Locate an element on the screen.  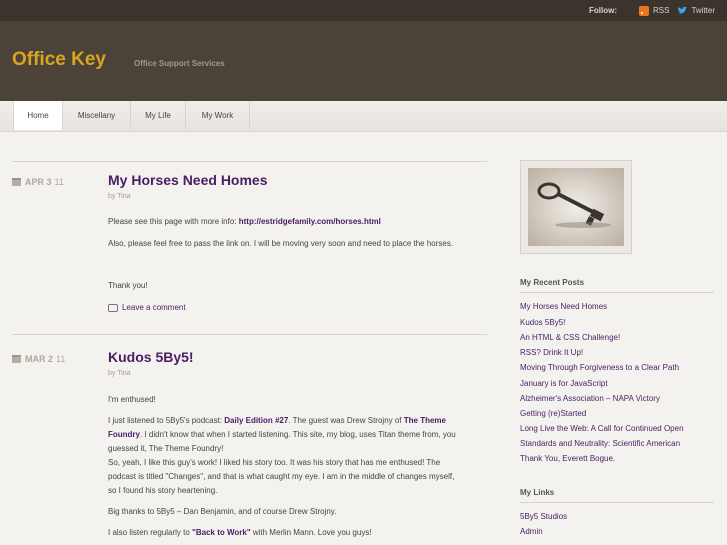
recent-post-link: Kudos 5By5! is located at coordinates (617, 322).